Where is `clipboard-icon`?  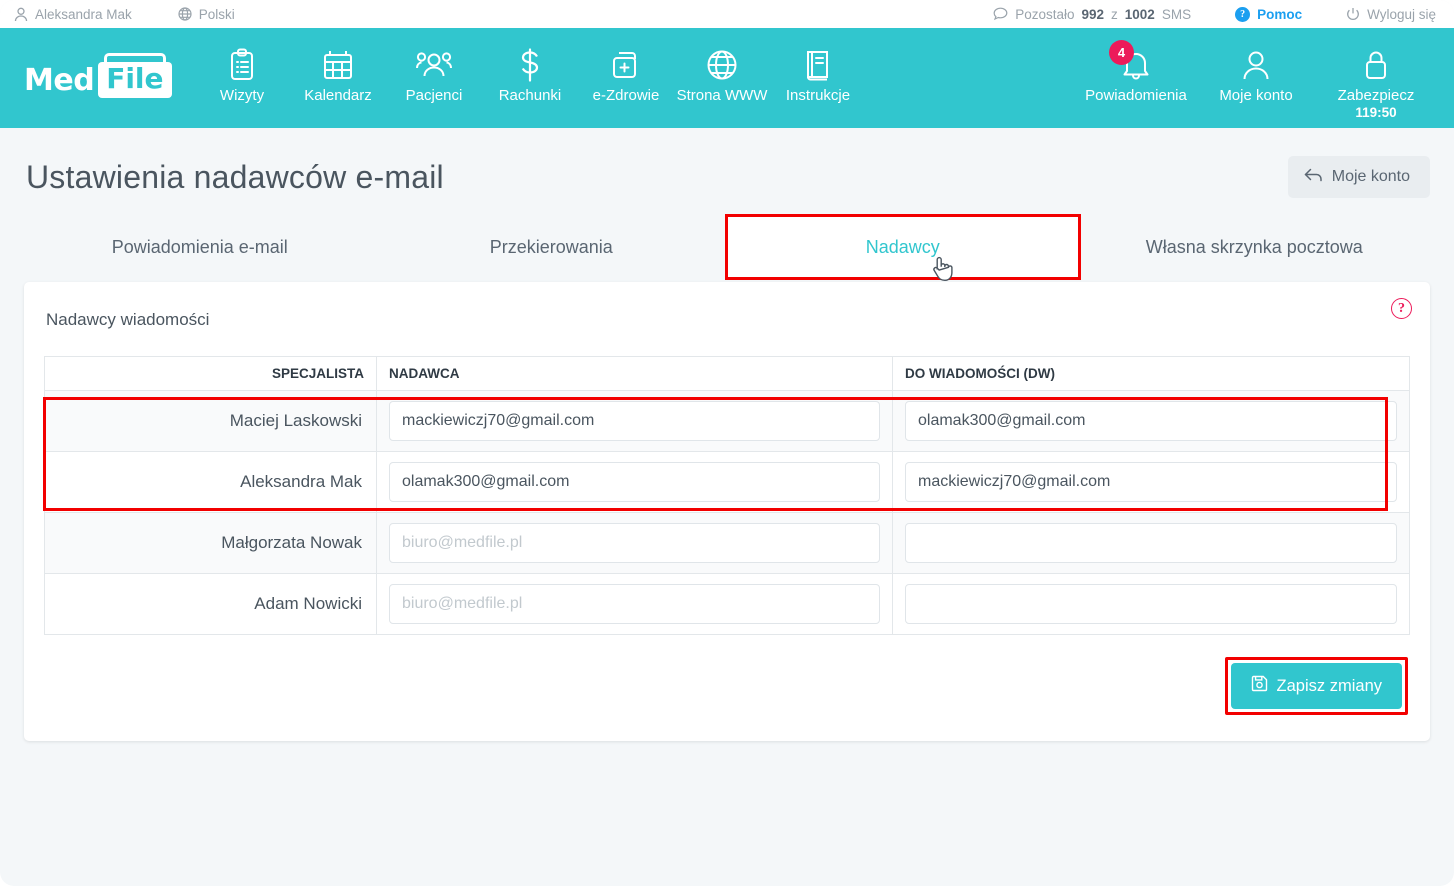 clipboard-icon is located at coordinates (242, 65).